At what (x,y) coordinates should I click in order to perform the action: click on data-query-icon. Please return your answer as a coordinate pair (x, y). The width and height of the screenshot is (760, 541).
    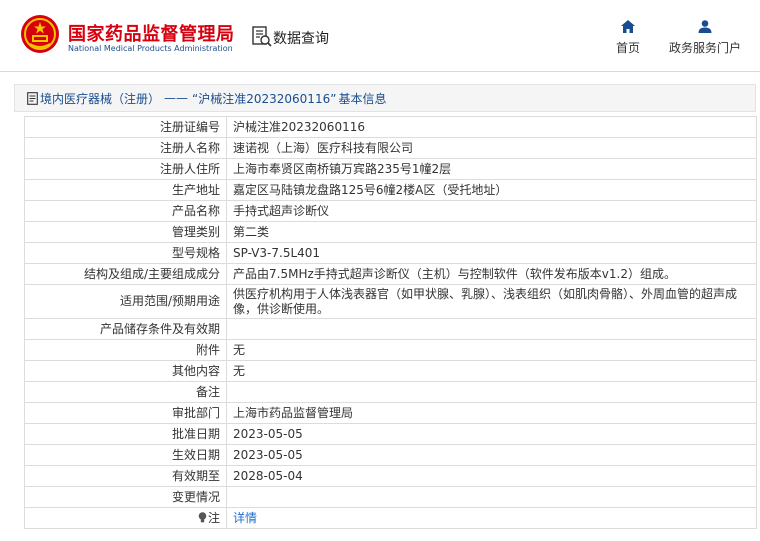
    Looking at the image, I should click on (262, 36).